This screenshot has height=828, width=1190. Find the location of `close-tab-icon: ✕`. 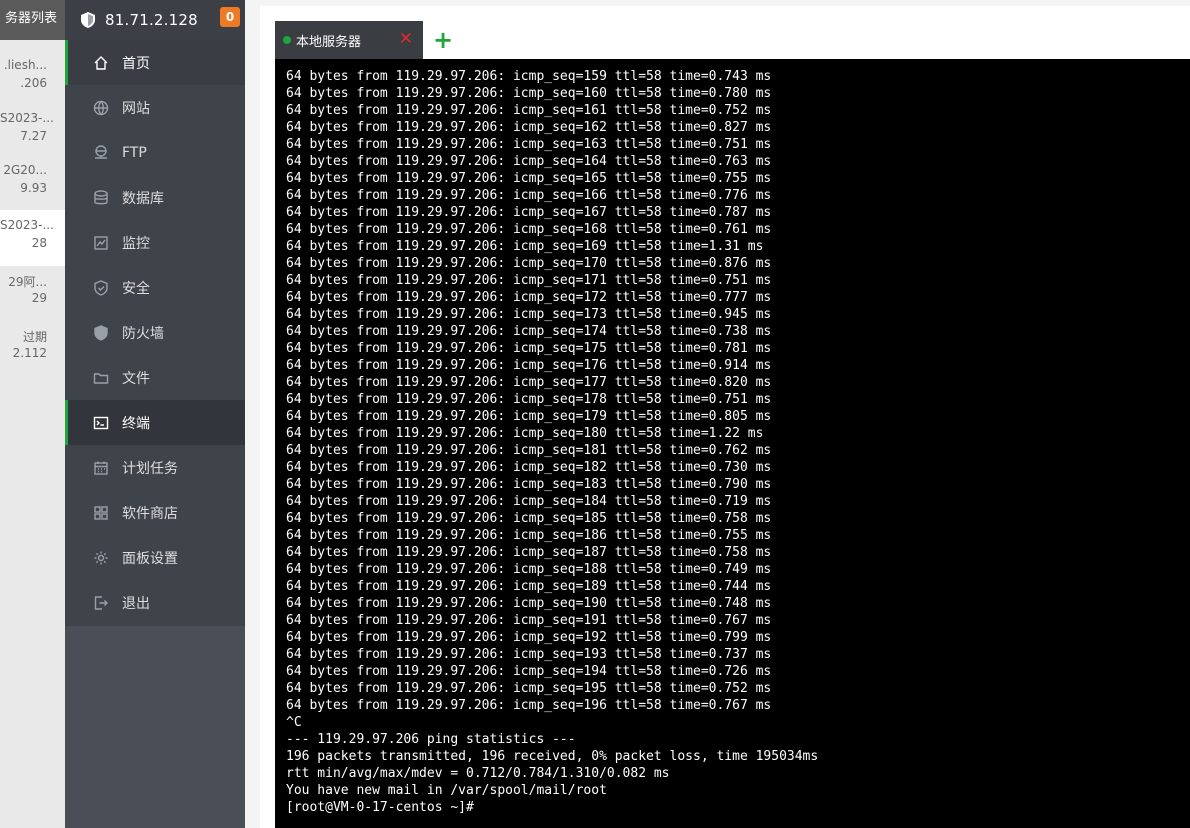

close-tab-icon: ✕ is located at coordinates (406, 39).